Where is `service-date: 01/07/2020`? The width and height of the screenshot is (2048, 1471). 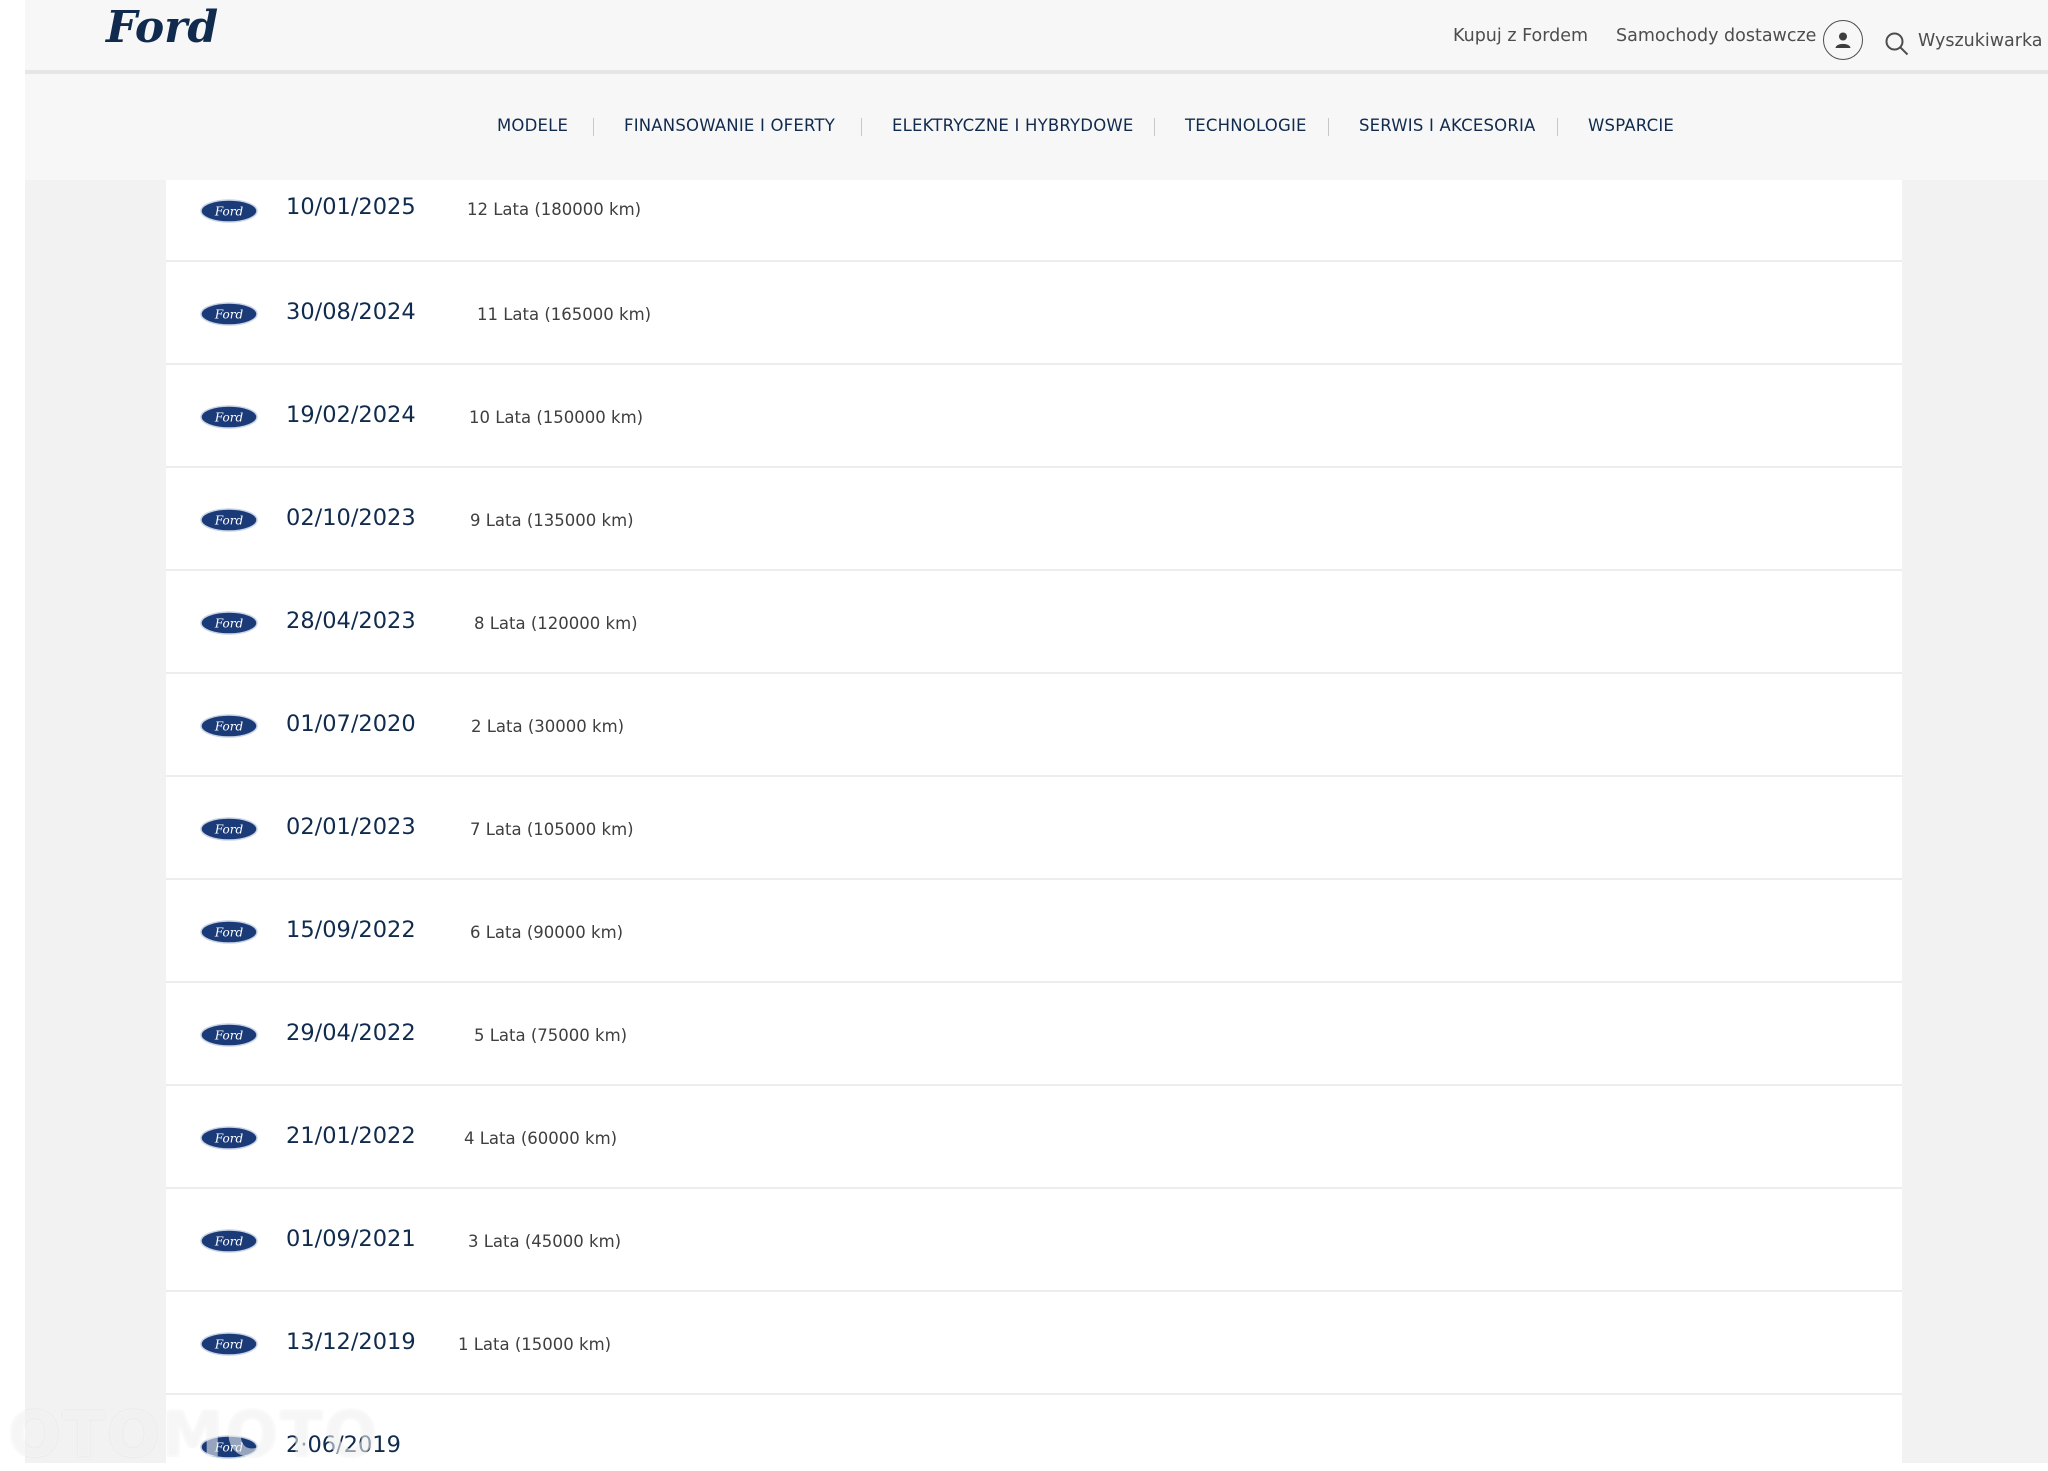
service-date: 01/07/2020 is located at coordinates (351, 724).